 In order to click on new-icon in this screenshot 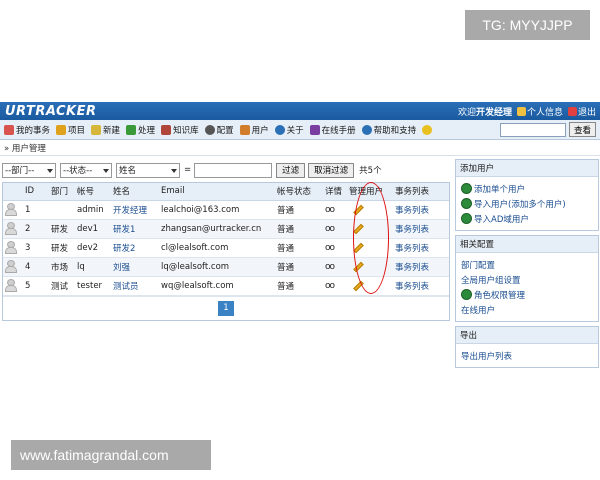, I will do `click(96, 129)`.